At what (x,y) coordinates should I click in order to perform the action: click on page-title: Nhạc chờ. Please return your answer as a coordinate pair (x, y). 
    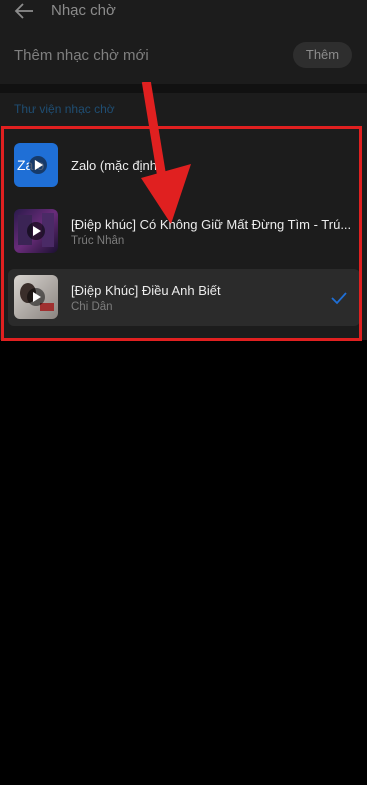
    Looking at the image, I should click on (83, 10).